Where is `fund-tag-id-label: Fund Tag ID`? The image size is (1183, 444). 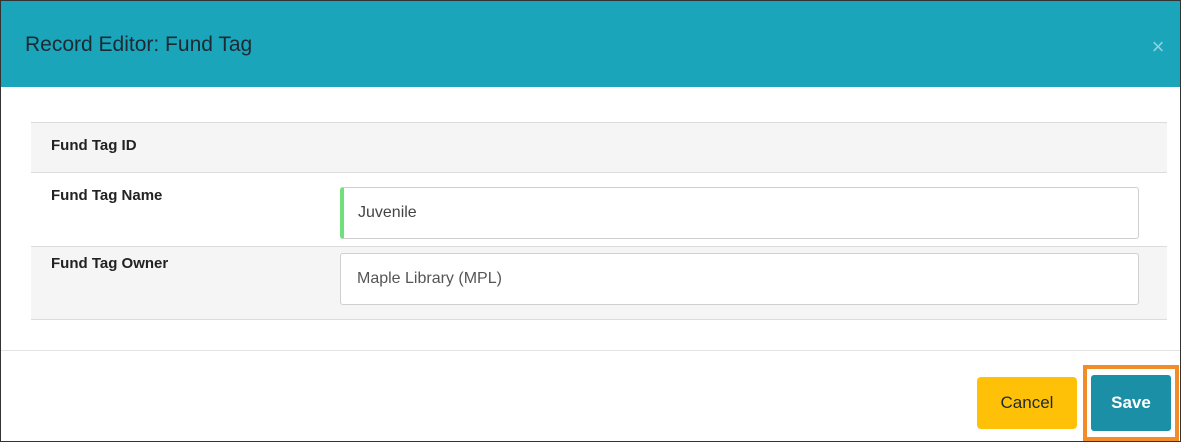
fund-tag-id-label: Fund Tag ID is located at coordinates (94, 145).